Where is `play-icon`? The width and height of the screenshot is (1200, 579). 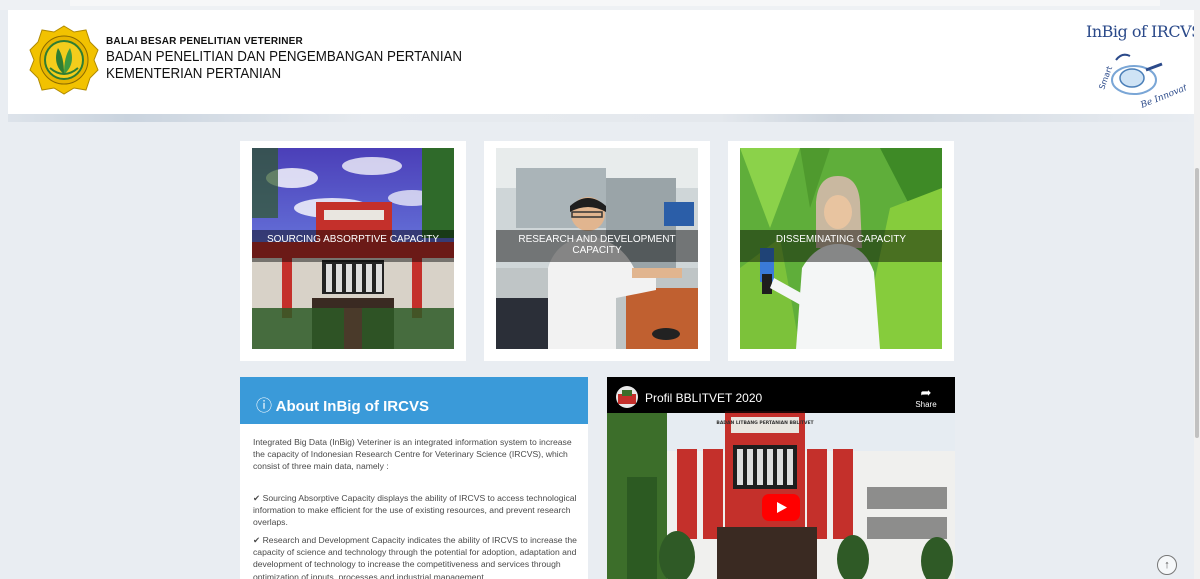 play-icon is located at coordinates (782, 507).